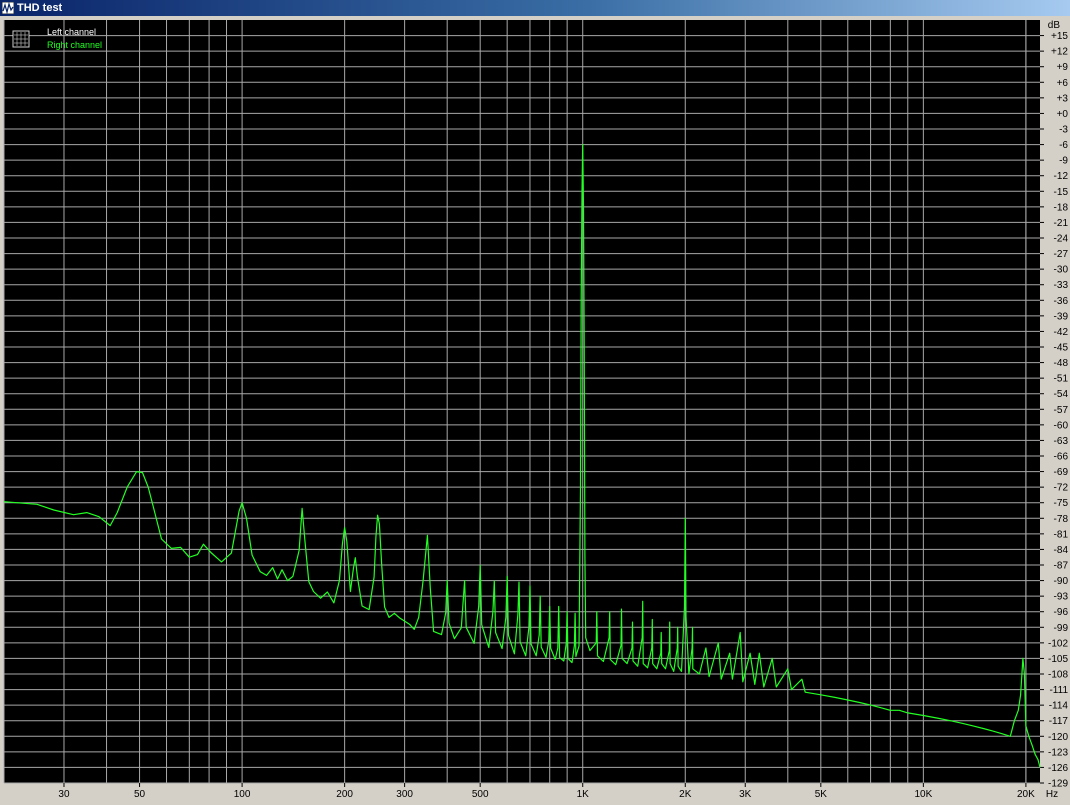  What do you see at coordinates (8, 8) in the screenshot?
I see `waveform-app-icon` at bounding box center [8, 8].